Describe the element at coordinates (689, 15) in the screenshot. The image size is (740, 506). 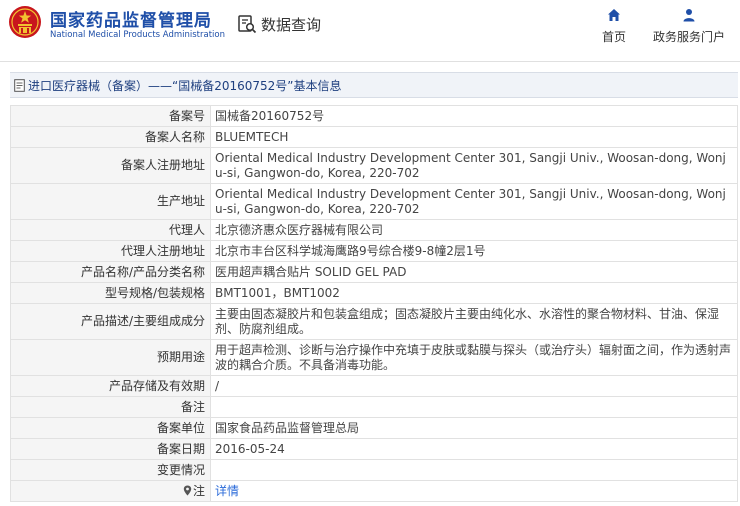
I see `user-icon` at that location.